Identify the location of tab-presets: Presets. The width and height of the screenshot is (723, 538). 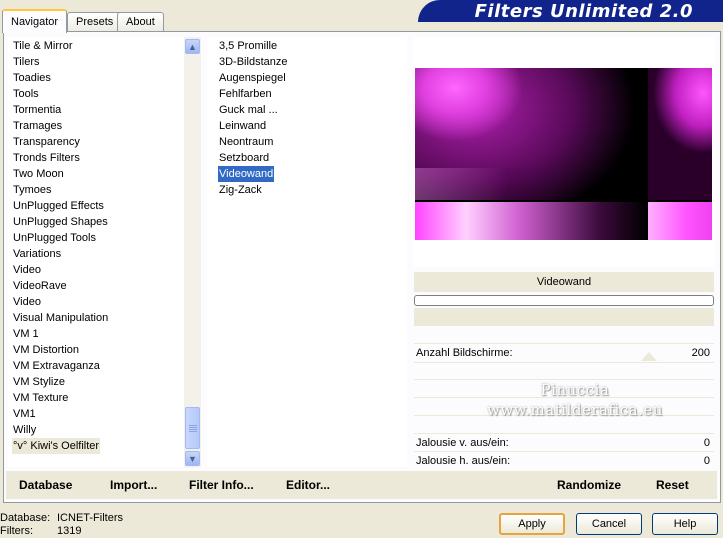
(95, 21).